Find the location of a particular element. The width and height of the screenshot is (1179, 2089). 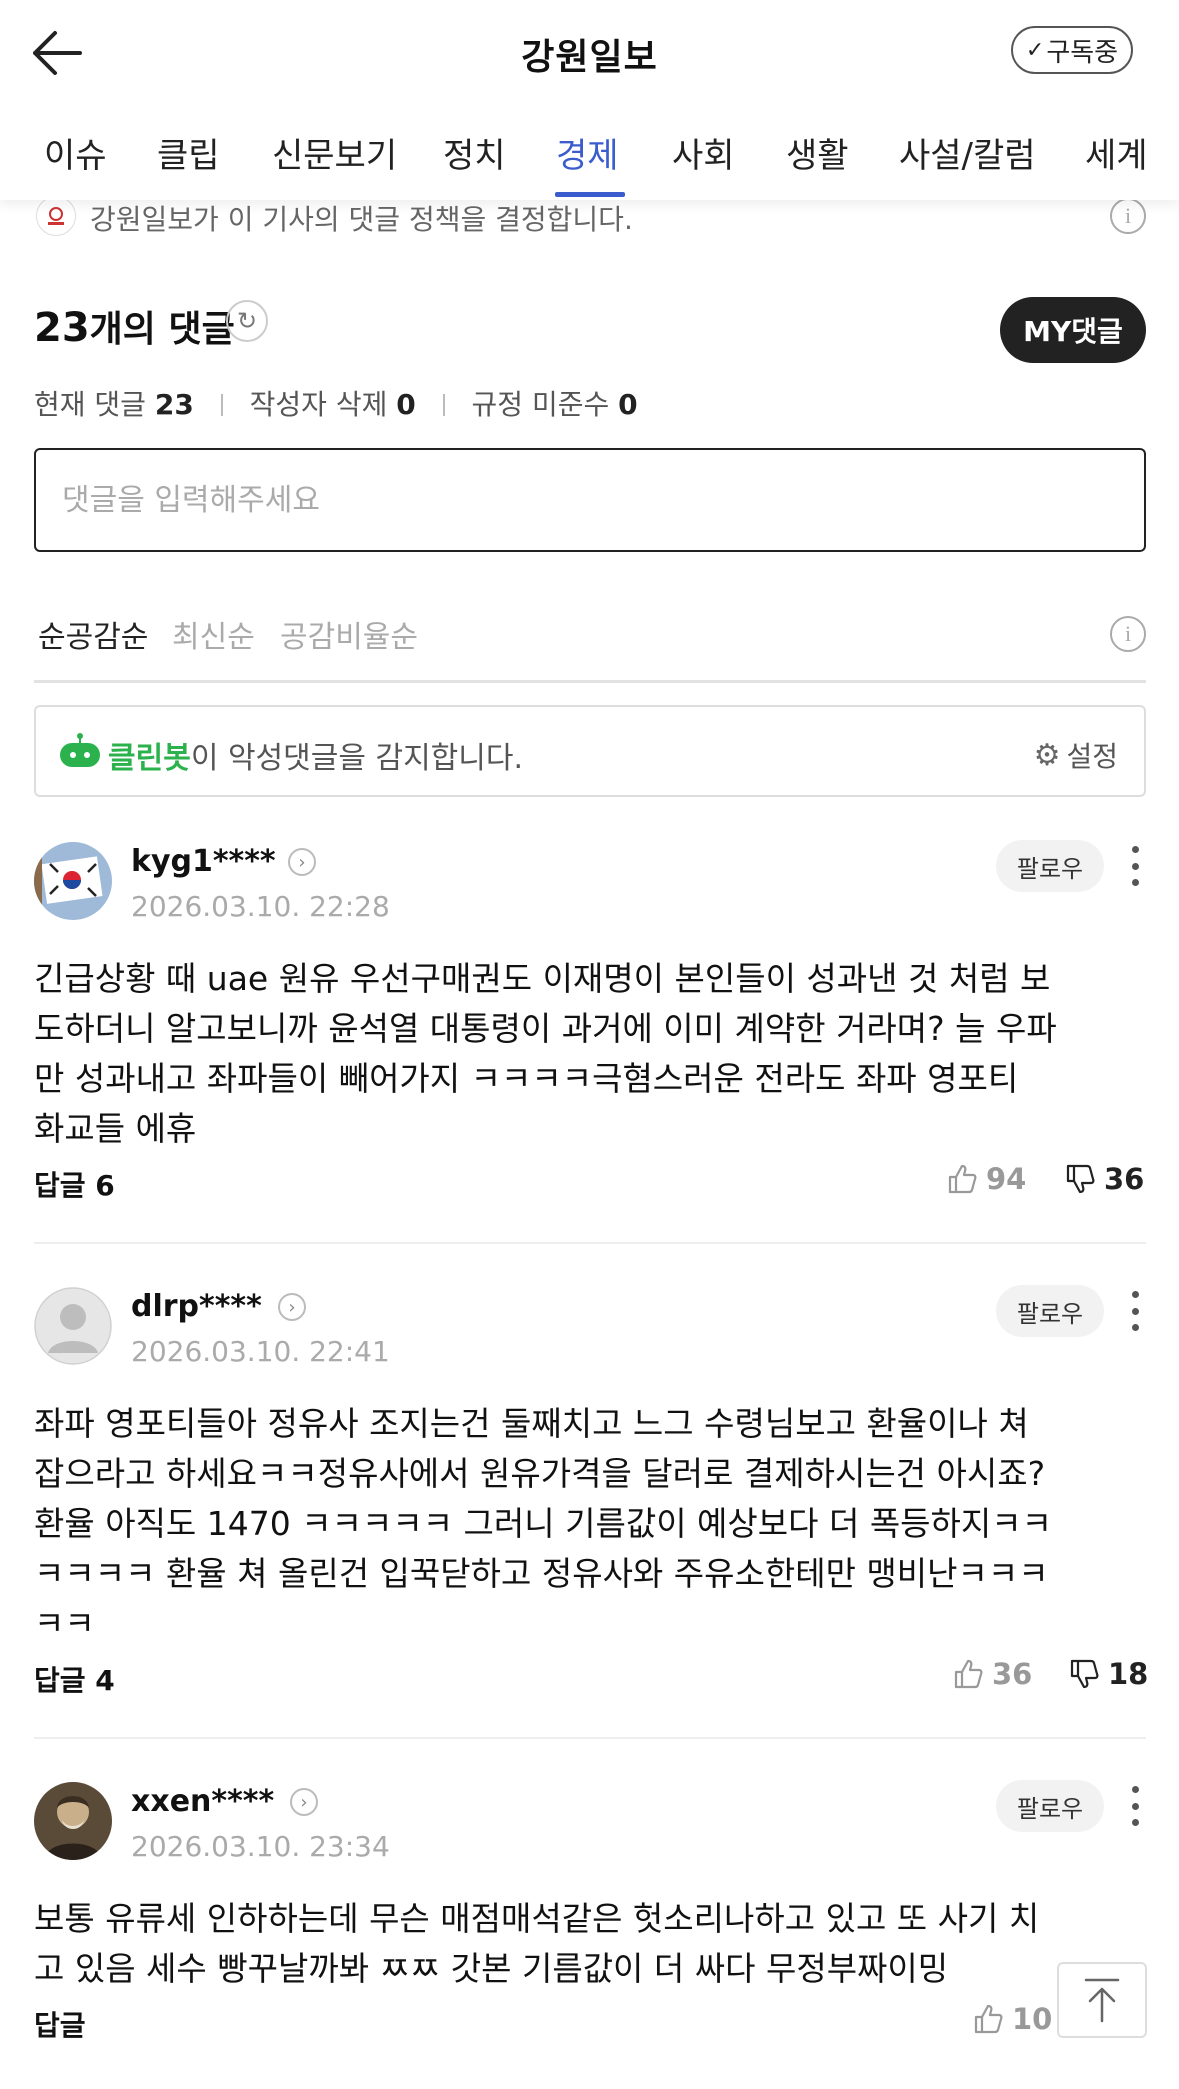

active-tab-indicator is located at coordinates (590, 194).